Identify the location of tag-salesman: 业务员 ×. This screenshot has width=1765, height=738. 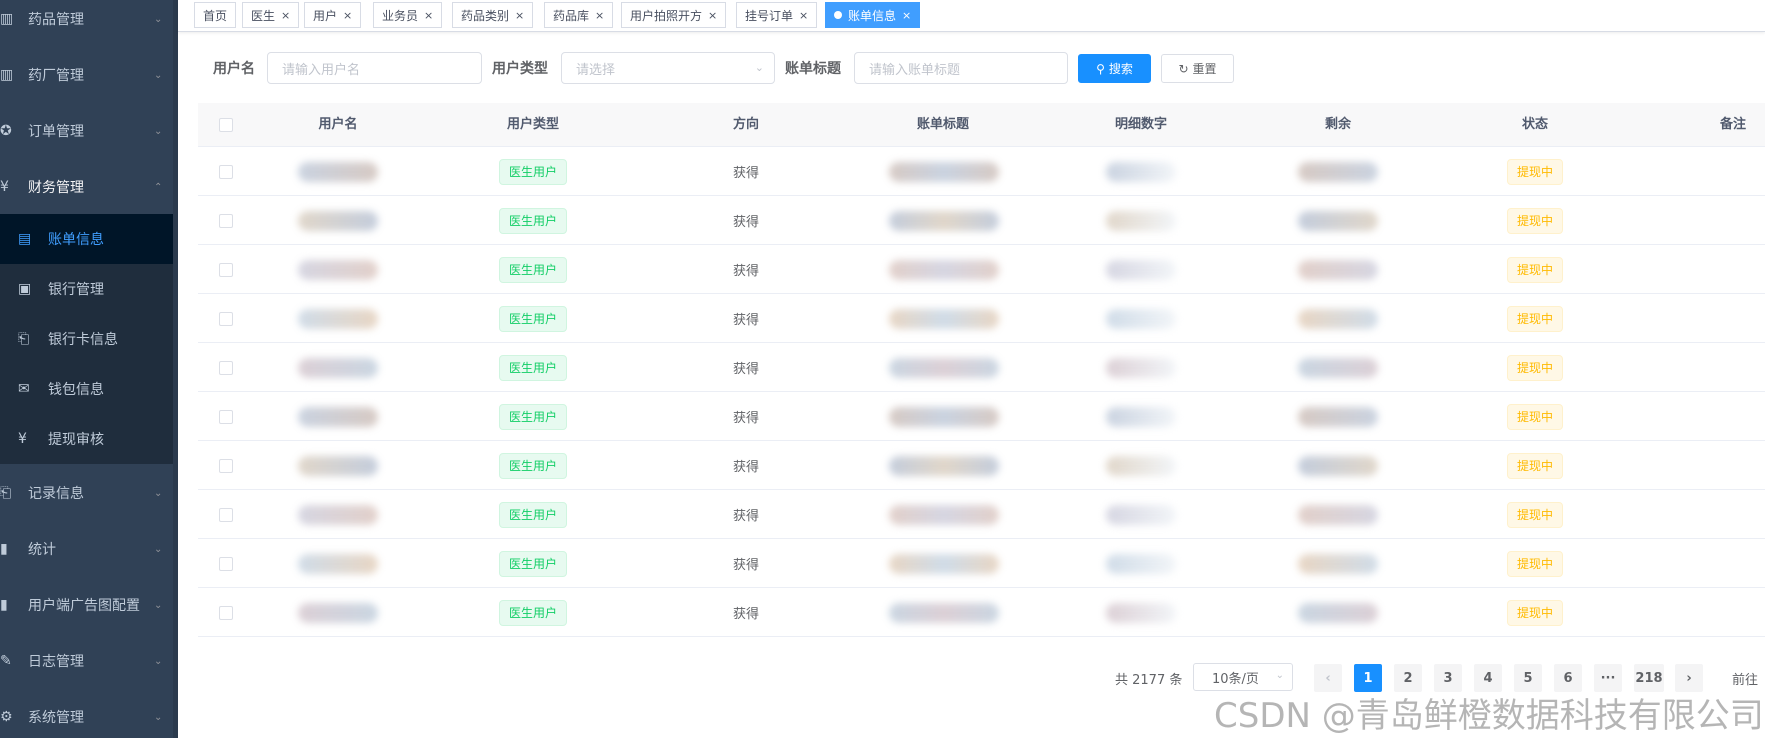
(408, 15).